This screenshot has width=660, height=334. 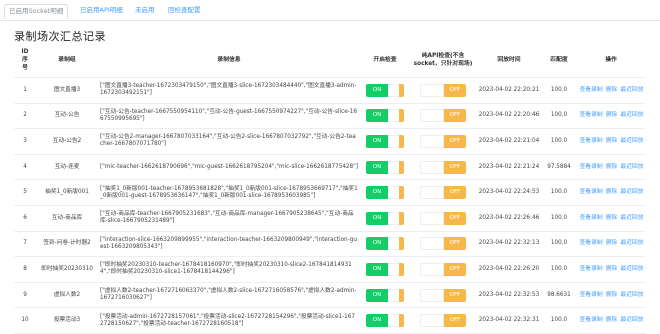 I want to click on header-group: 录制组, so click(x=67, y=60).